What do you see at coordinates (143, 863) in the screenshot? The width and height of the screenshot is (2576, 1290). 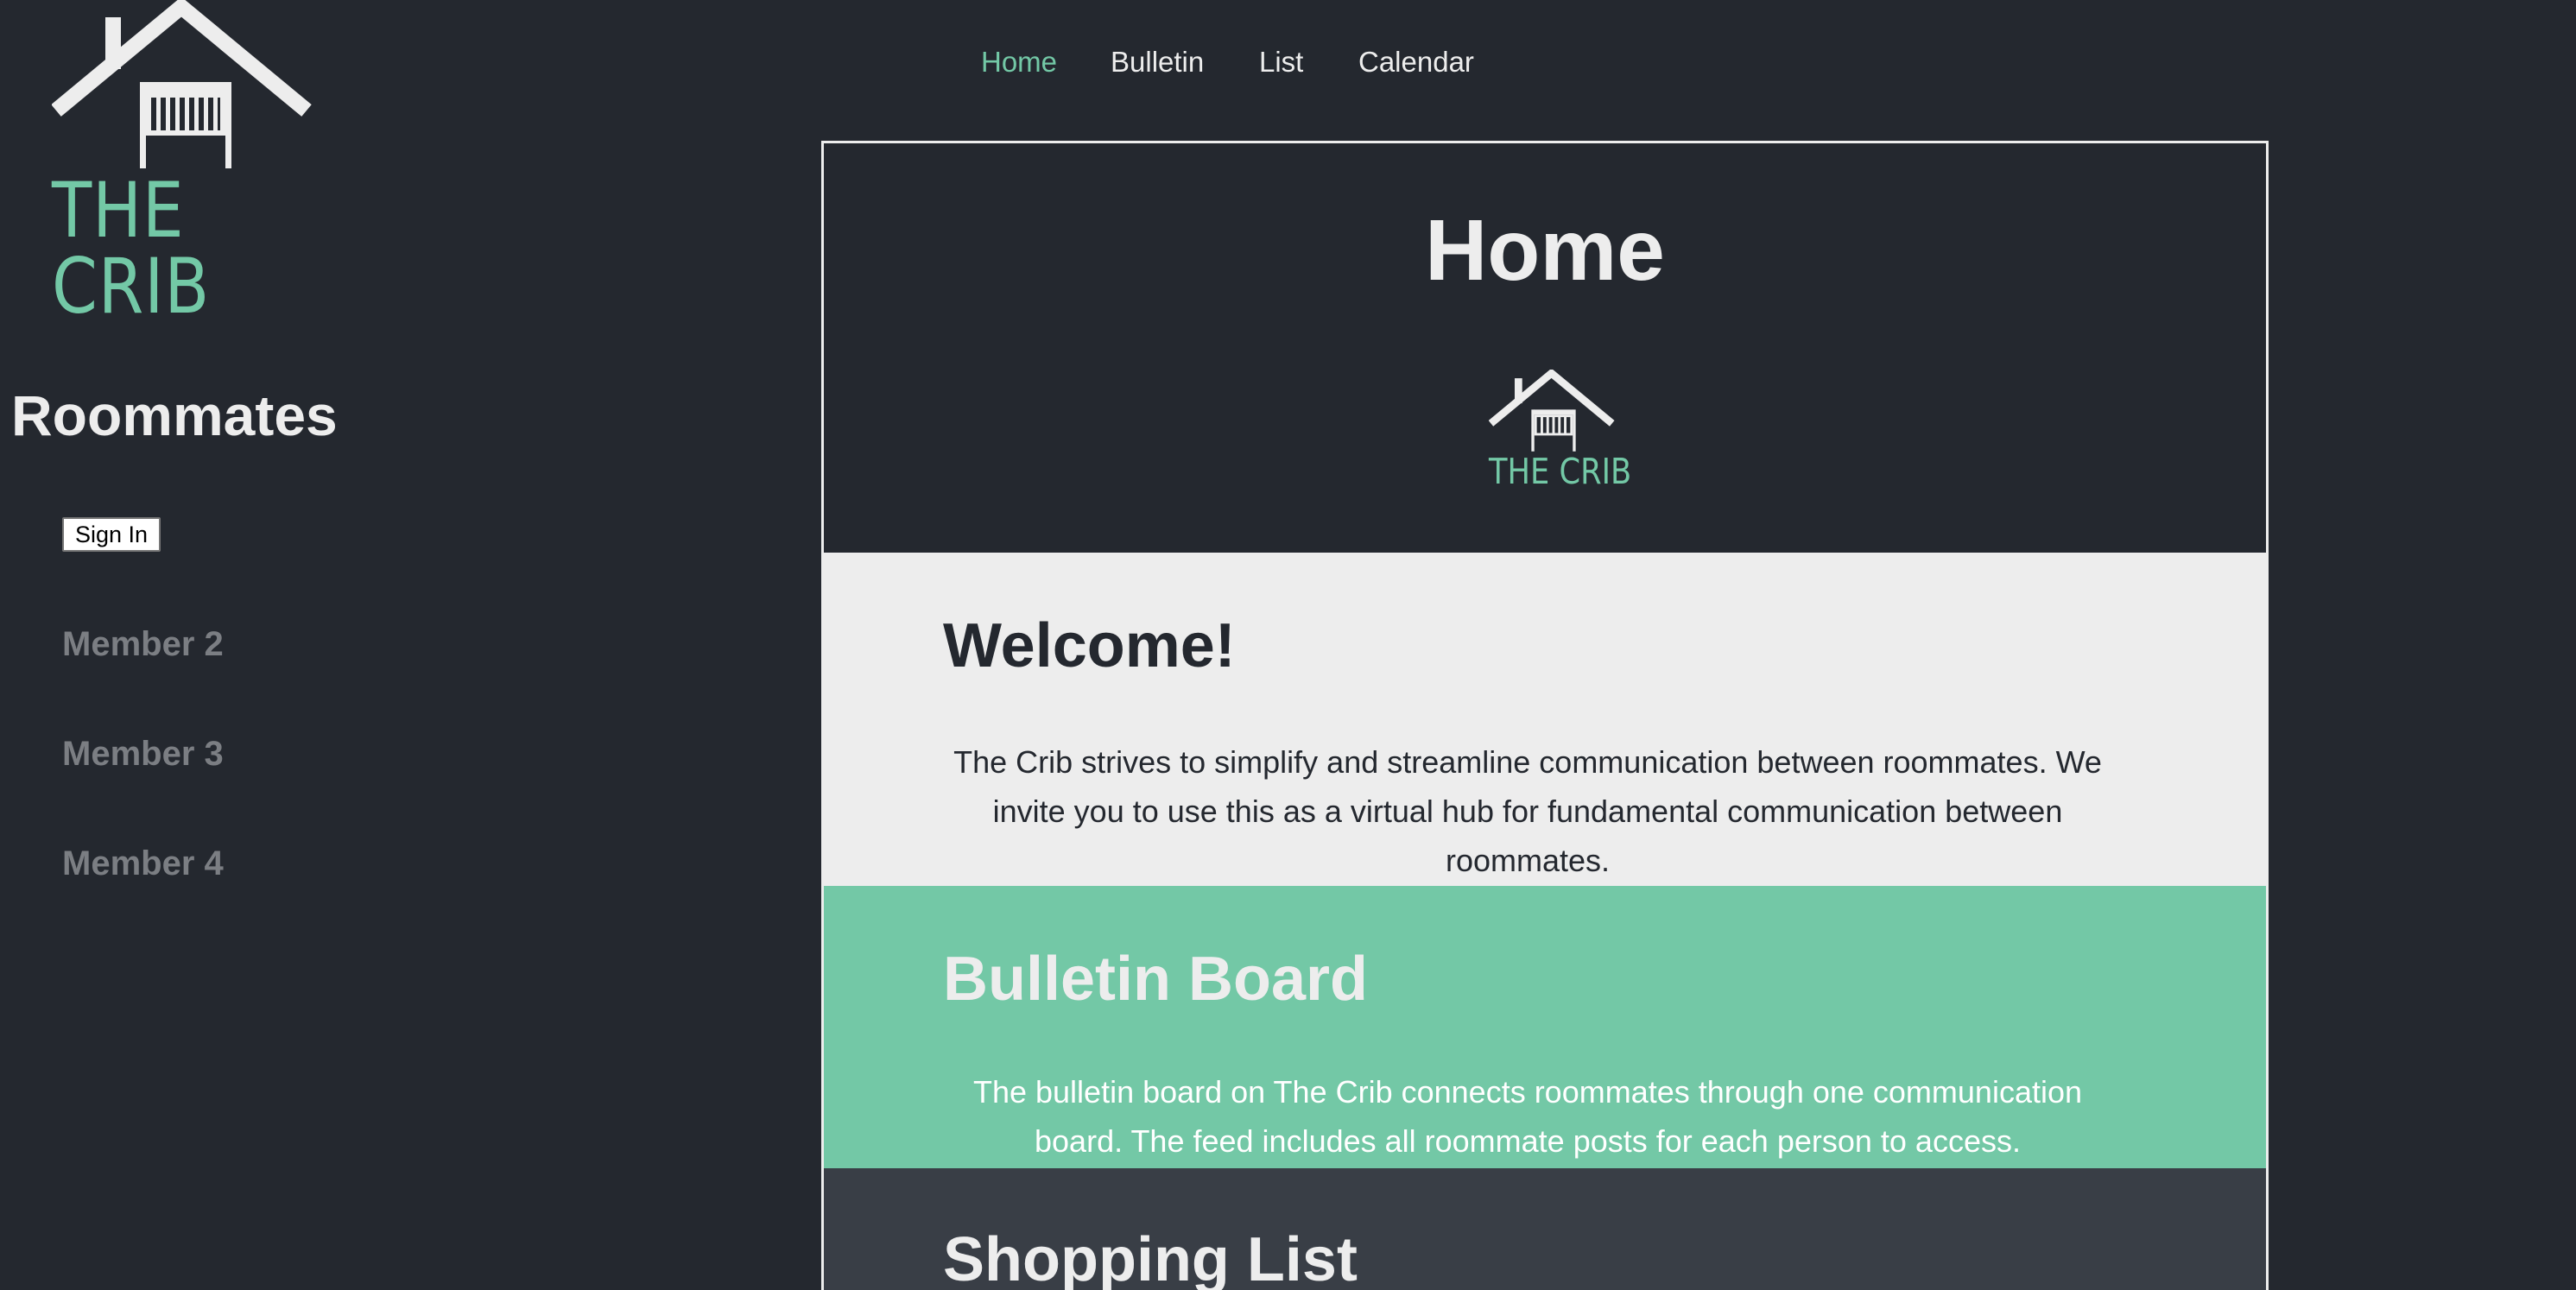 I see `member-4: Member 4` at bounding box center [143, 863].